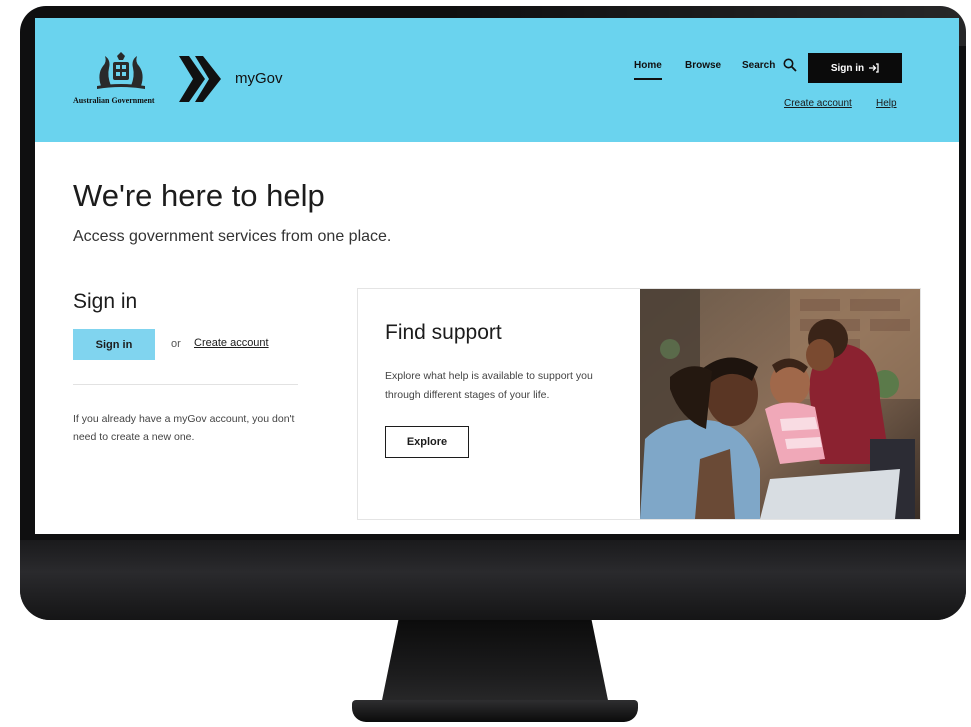 The image size is (971, 727). I want to click on nav-home-underline, so click(648, 79).